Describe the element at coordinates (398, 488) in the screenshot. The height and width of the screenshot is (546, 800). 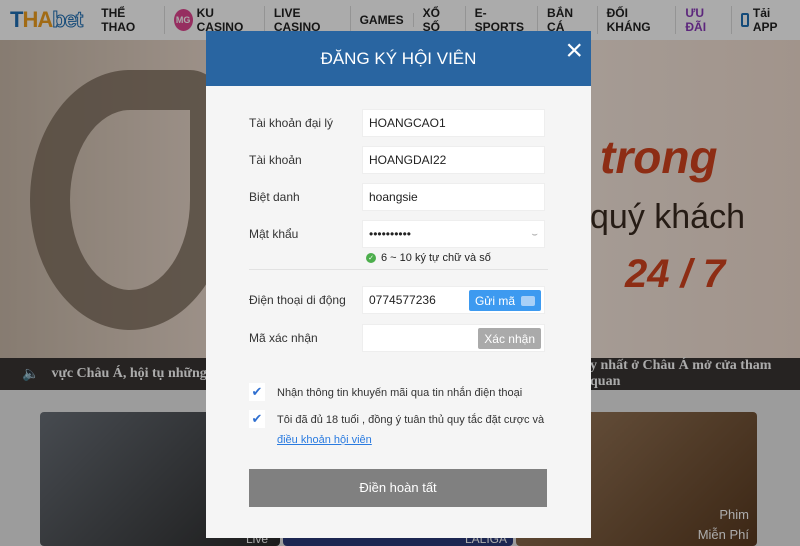
I see `submit-button: Điền hoàn tất` at that location.